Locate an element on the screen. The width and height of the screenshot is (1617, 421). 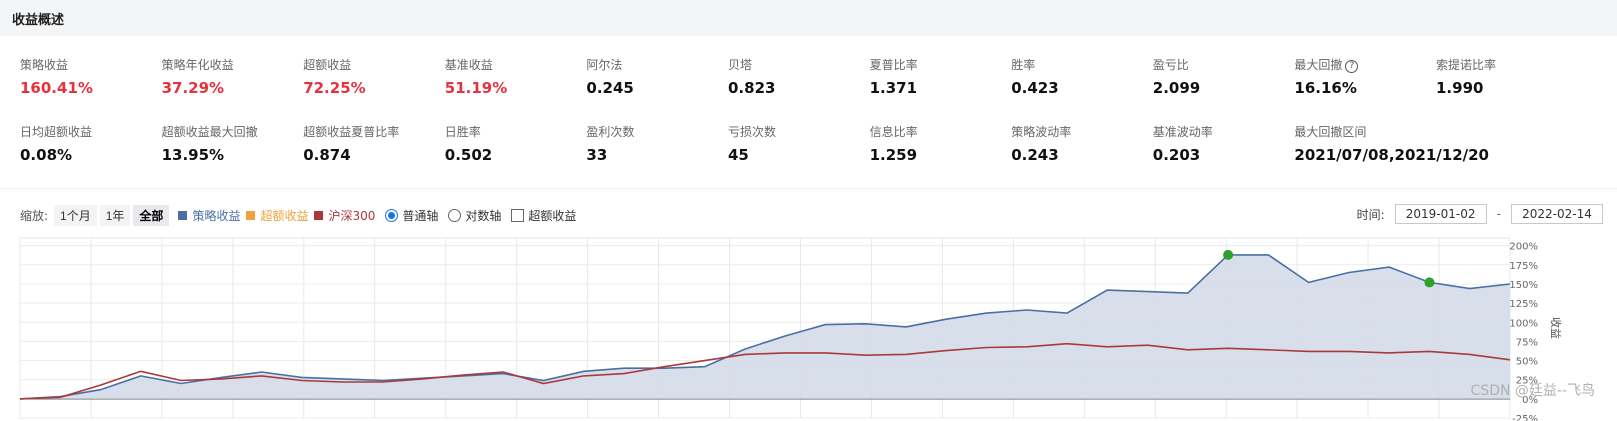
metric-label: 夏普比率 is located at coordinates (893, 65).